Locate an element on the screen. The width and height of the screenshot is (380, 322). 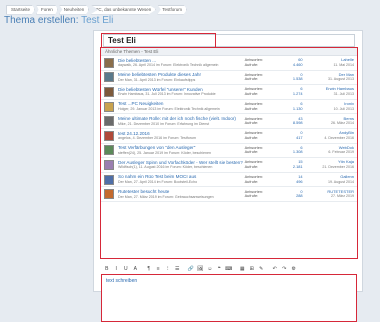
message-editor: text schreiben is located at coordinates (229, 298).